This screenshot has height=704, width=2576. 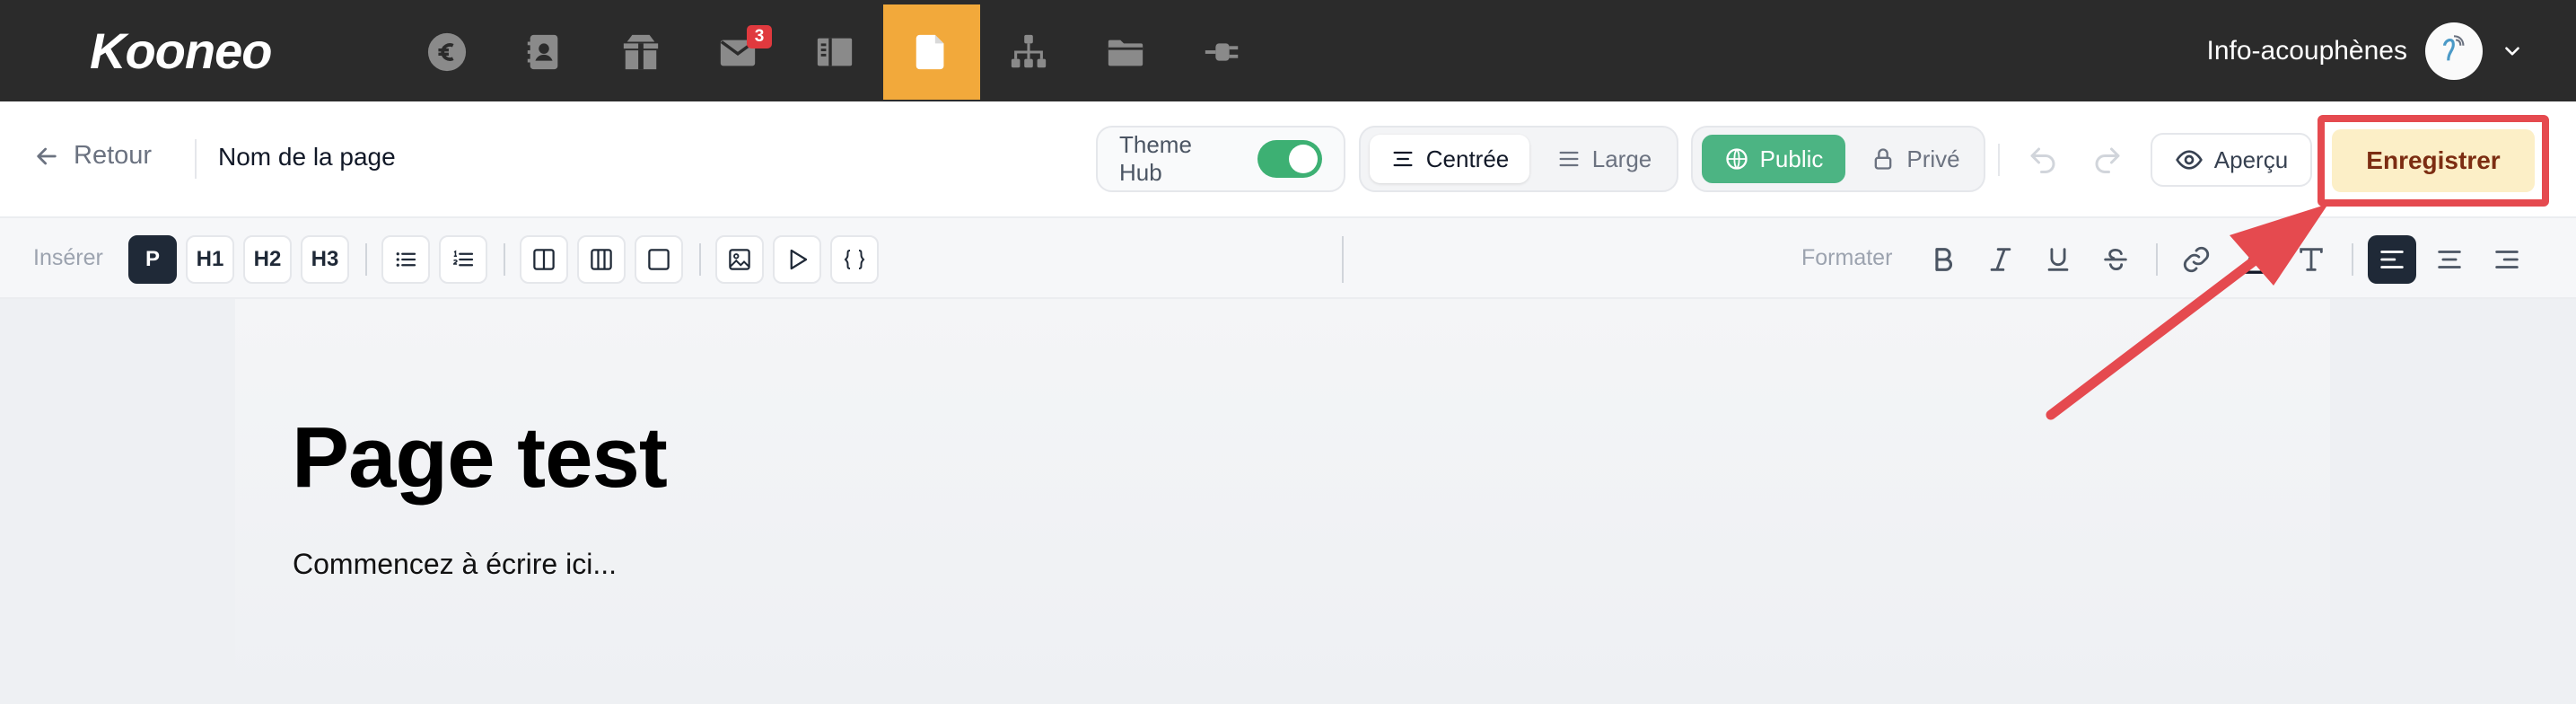 What do you see at coordinates (1773, 159) in the screenshot?
I see `visibility-public-button: Public` at bounding box center [1773, 159].